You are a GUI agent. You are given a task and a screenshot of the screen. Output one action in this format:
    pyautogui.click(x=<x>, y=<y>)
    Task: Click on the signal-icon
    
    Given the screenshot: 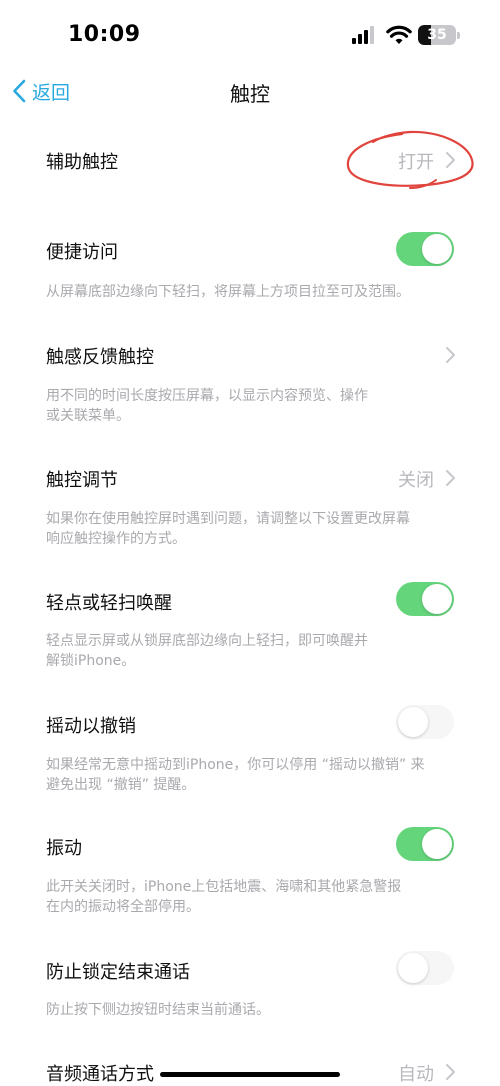 What is the action you would take?
    pyautogui.click(x=364, y=35)
    